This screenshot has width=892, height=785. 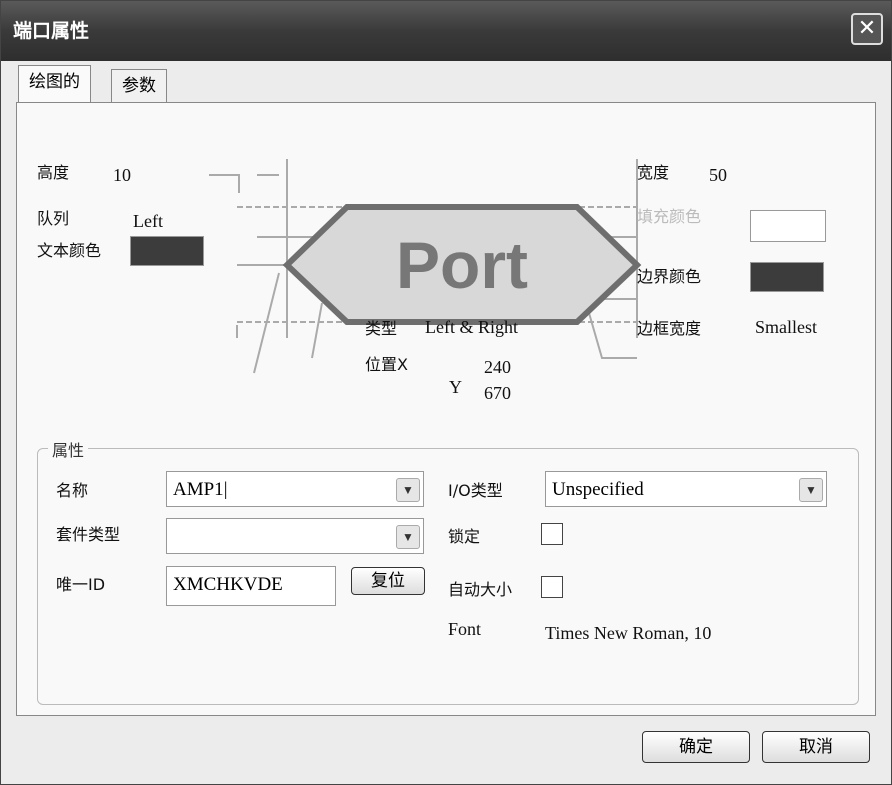 What do you see at coordinates (381, 328) in the screenshot?
I see `type-label: 类型` at bounding box center [381, 328].